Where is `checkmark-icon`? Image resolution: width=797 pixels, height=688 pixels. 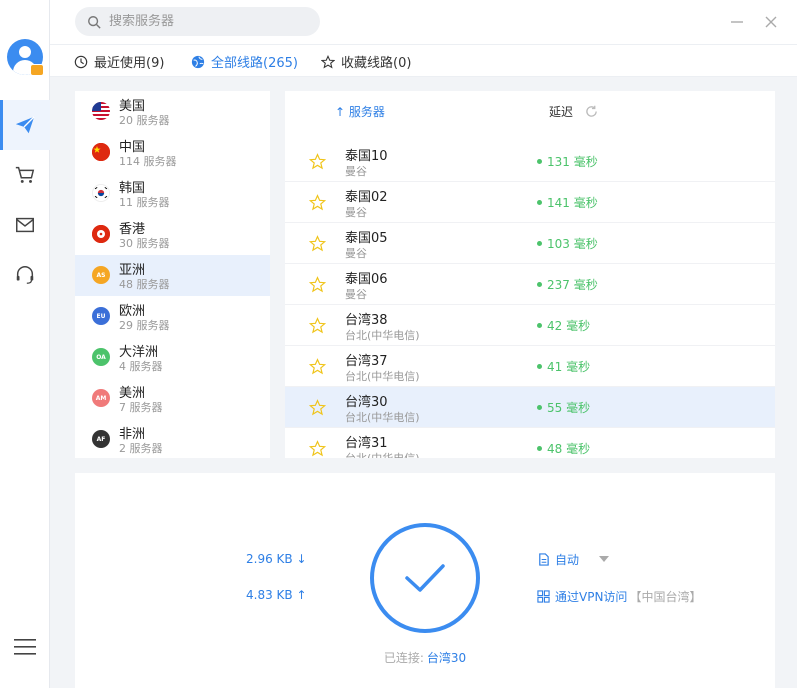 checkmark-icon is located at coordinates (425, 578).